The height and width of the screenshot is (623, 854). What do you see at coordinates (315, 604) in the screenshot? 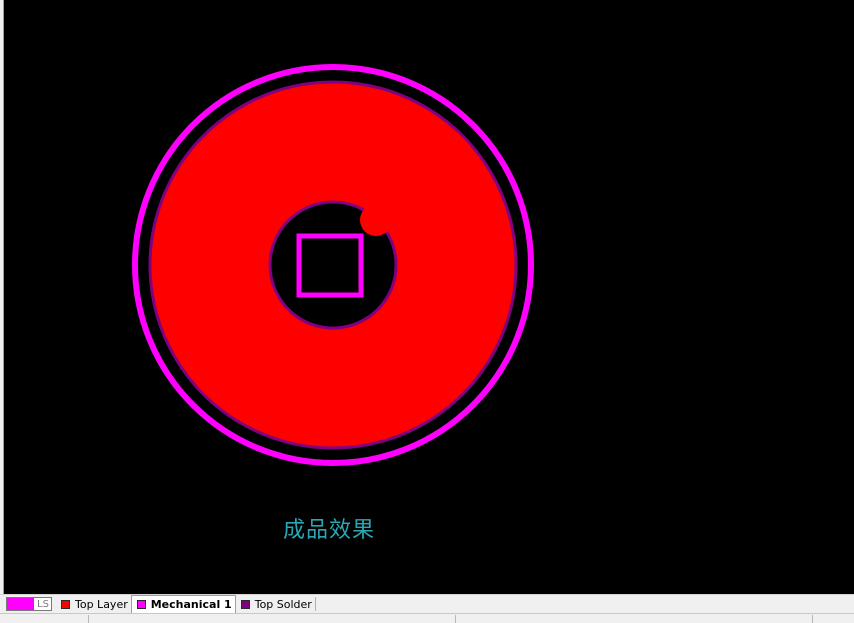
I see `tab-divider` at bounding box center [315, 604].